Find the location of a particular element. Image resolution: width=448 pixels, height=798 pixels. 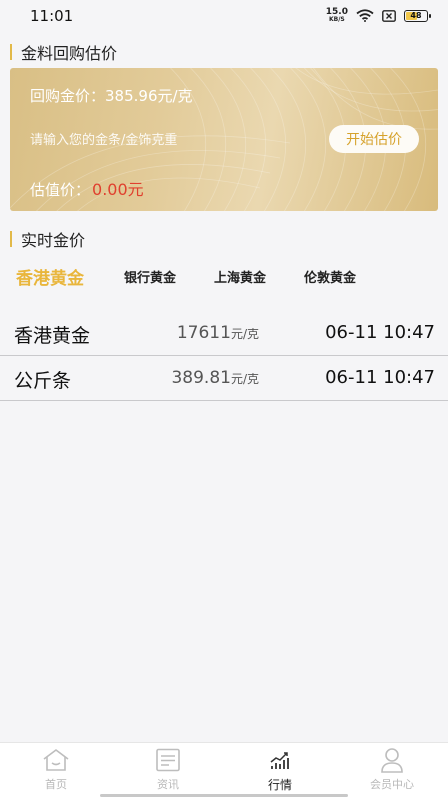

nav-item-market: 行情 is located at coordinates (280, 770).